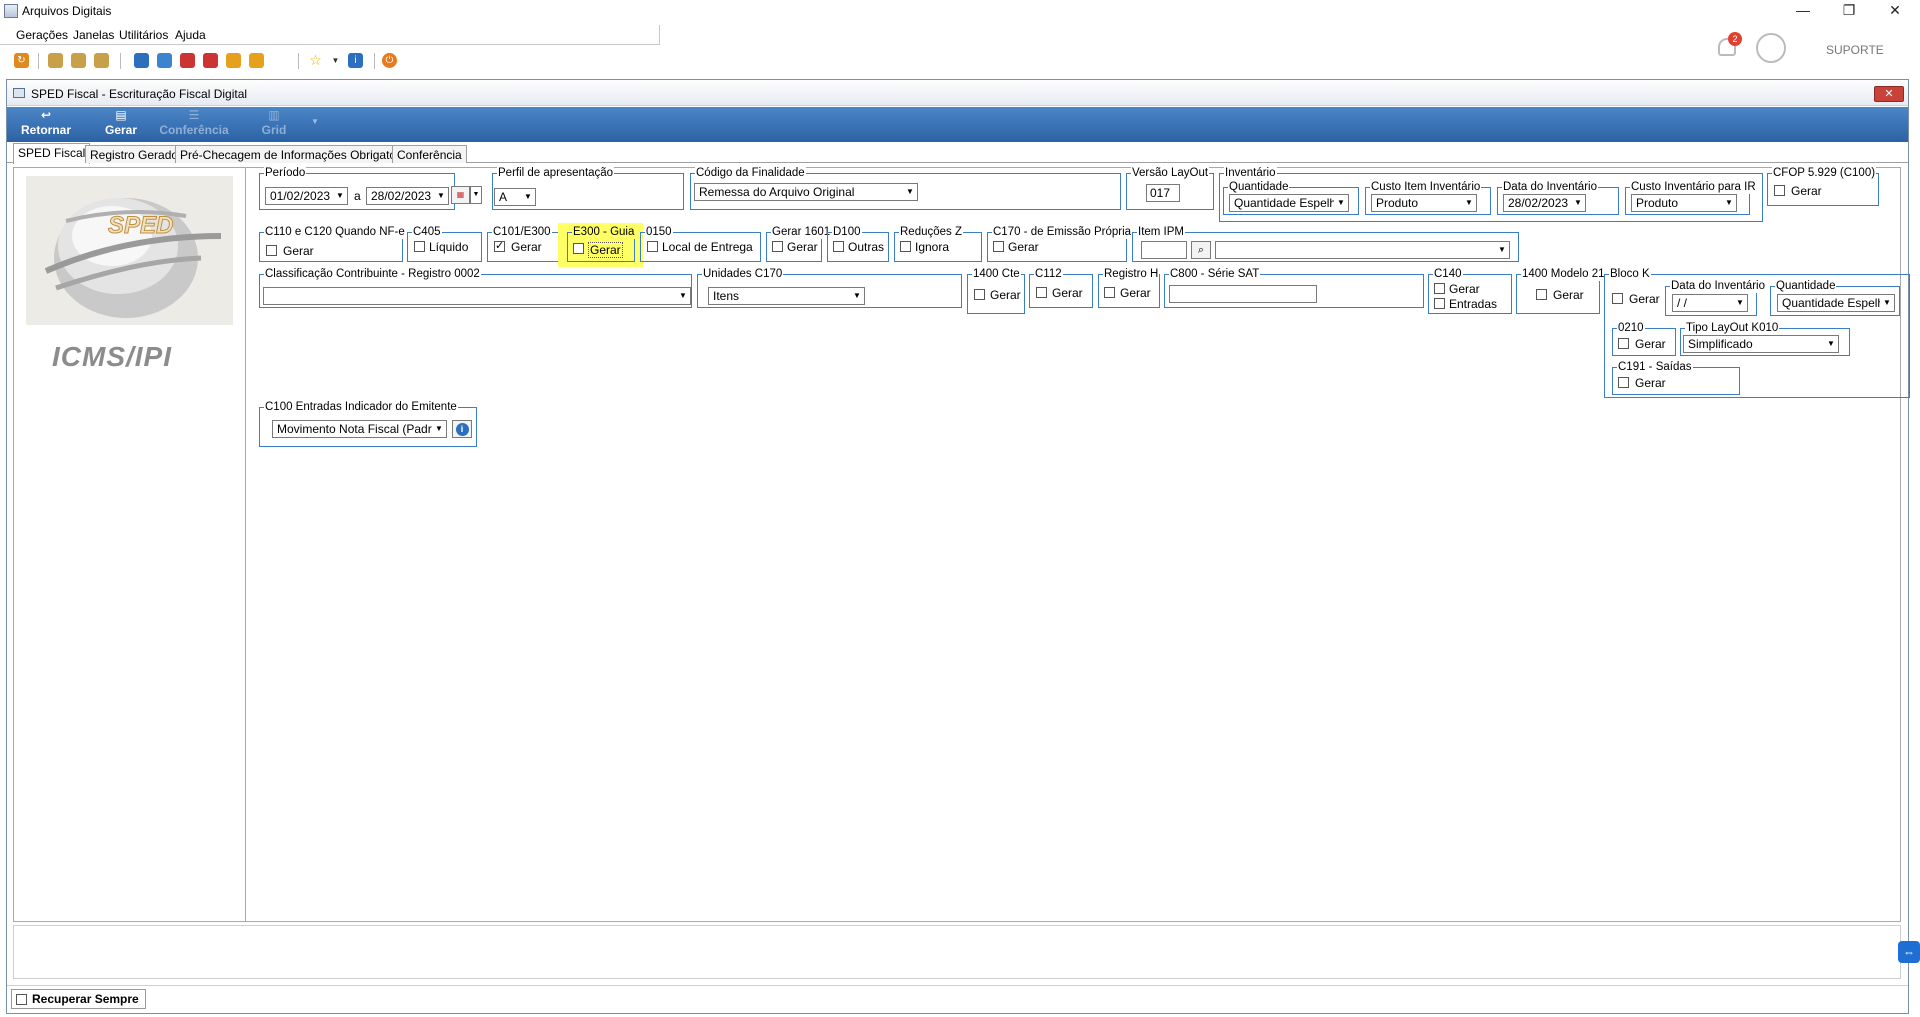 This screenshot has height=1017, width=1920. What do you see at coordinates (1617, 298) in the screenshot?
I see `bloco-k-checkbox` at bounding box center [1617, 298].